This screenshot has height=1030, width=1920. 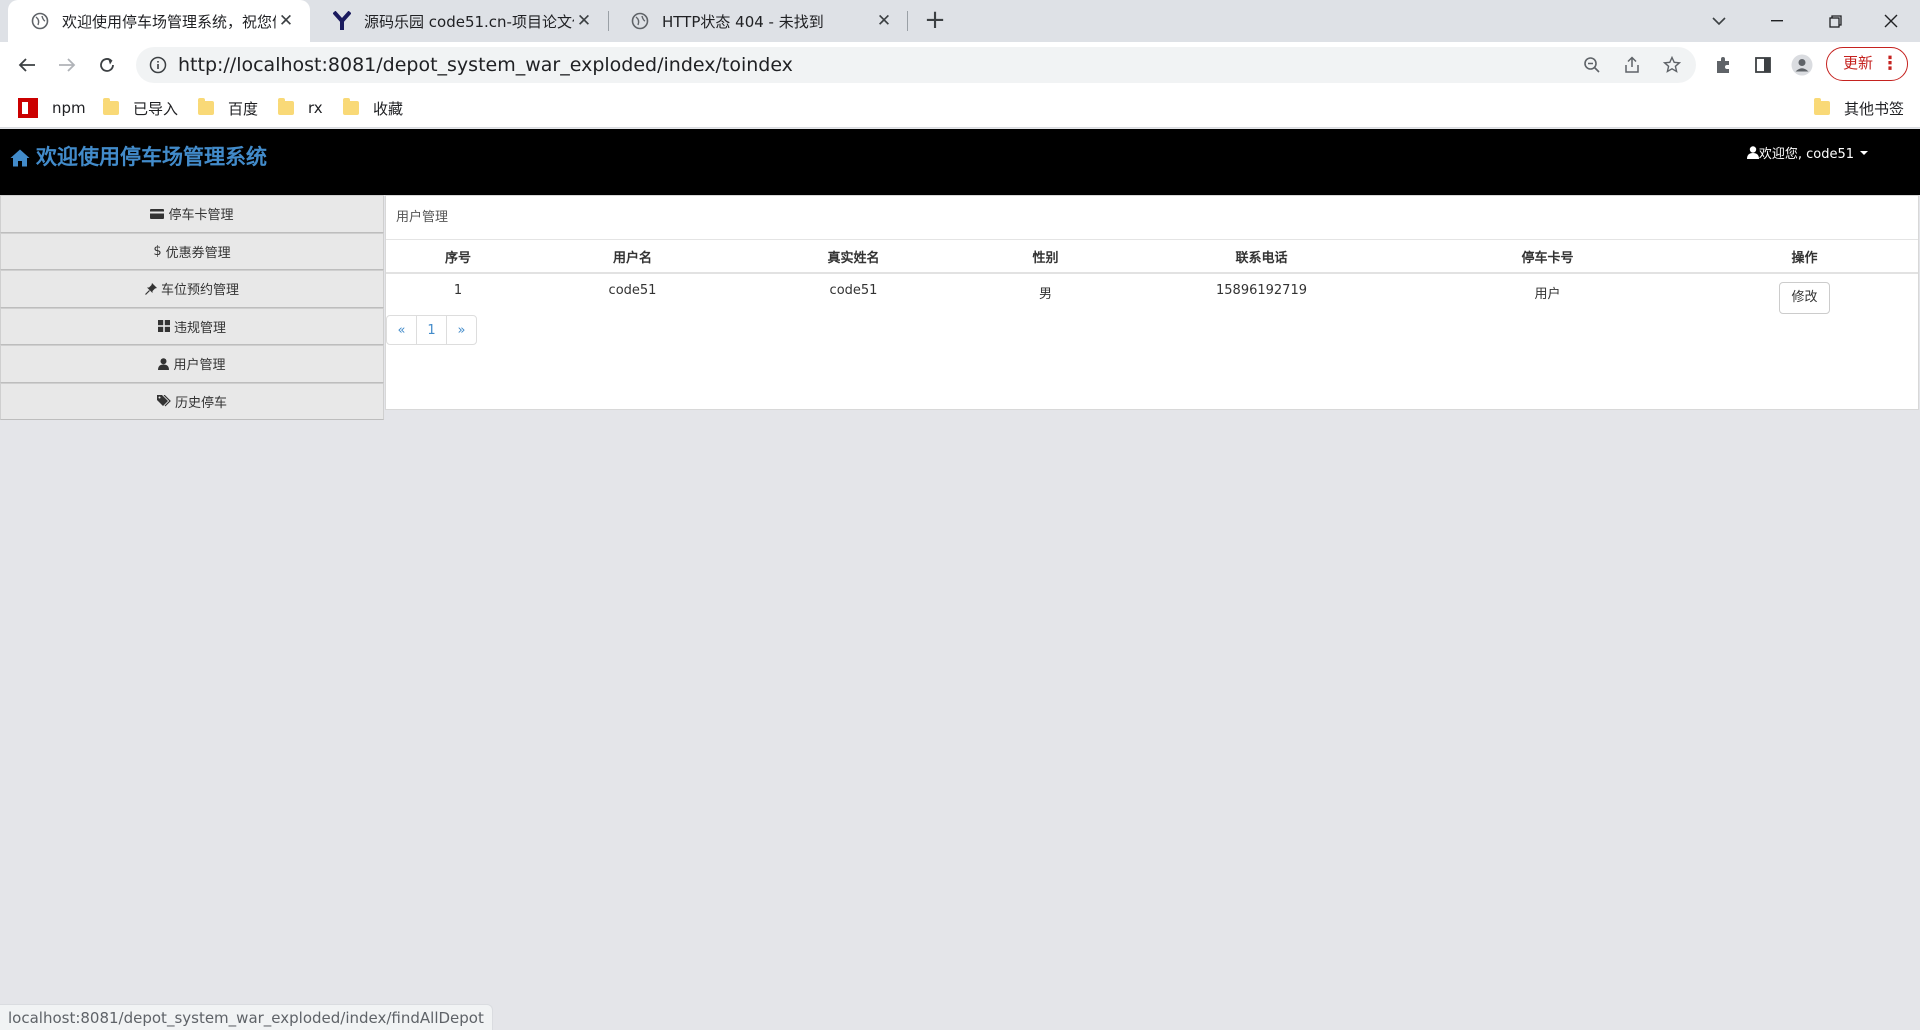 What do you see at coordinates (388, 108) in the screenshot?
I see `bookmark-label: 收藏` at bounding box center [388, 108].